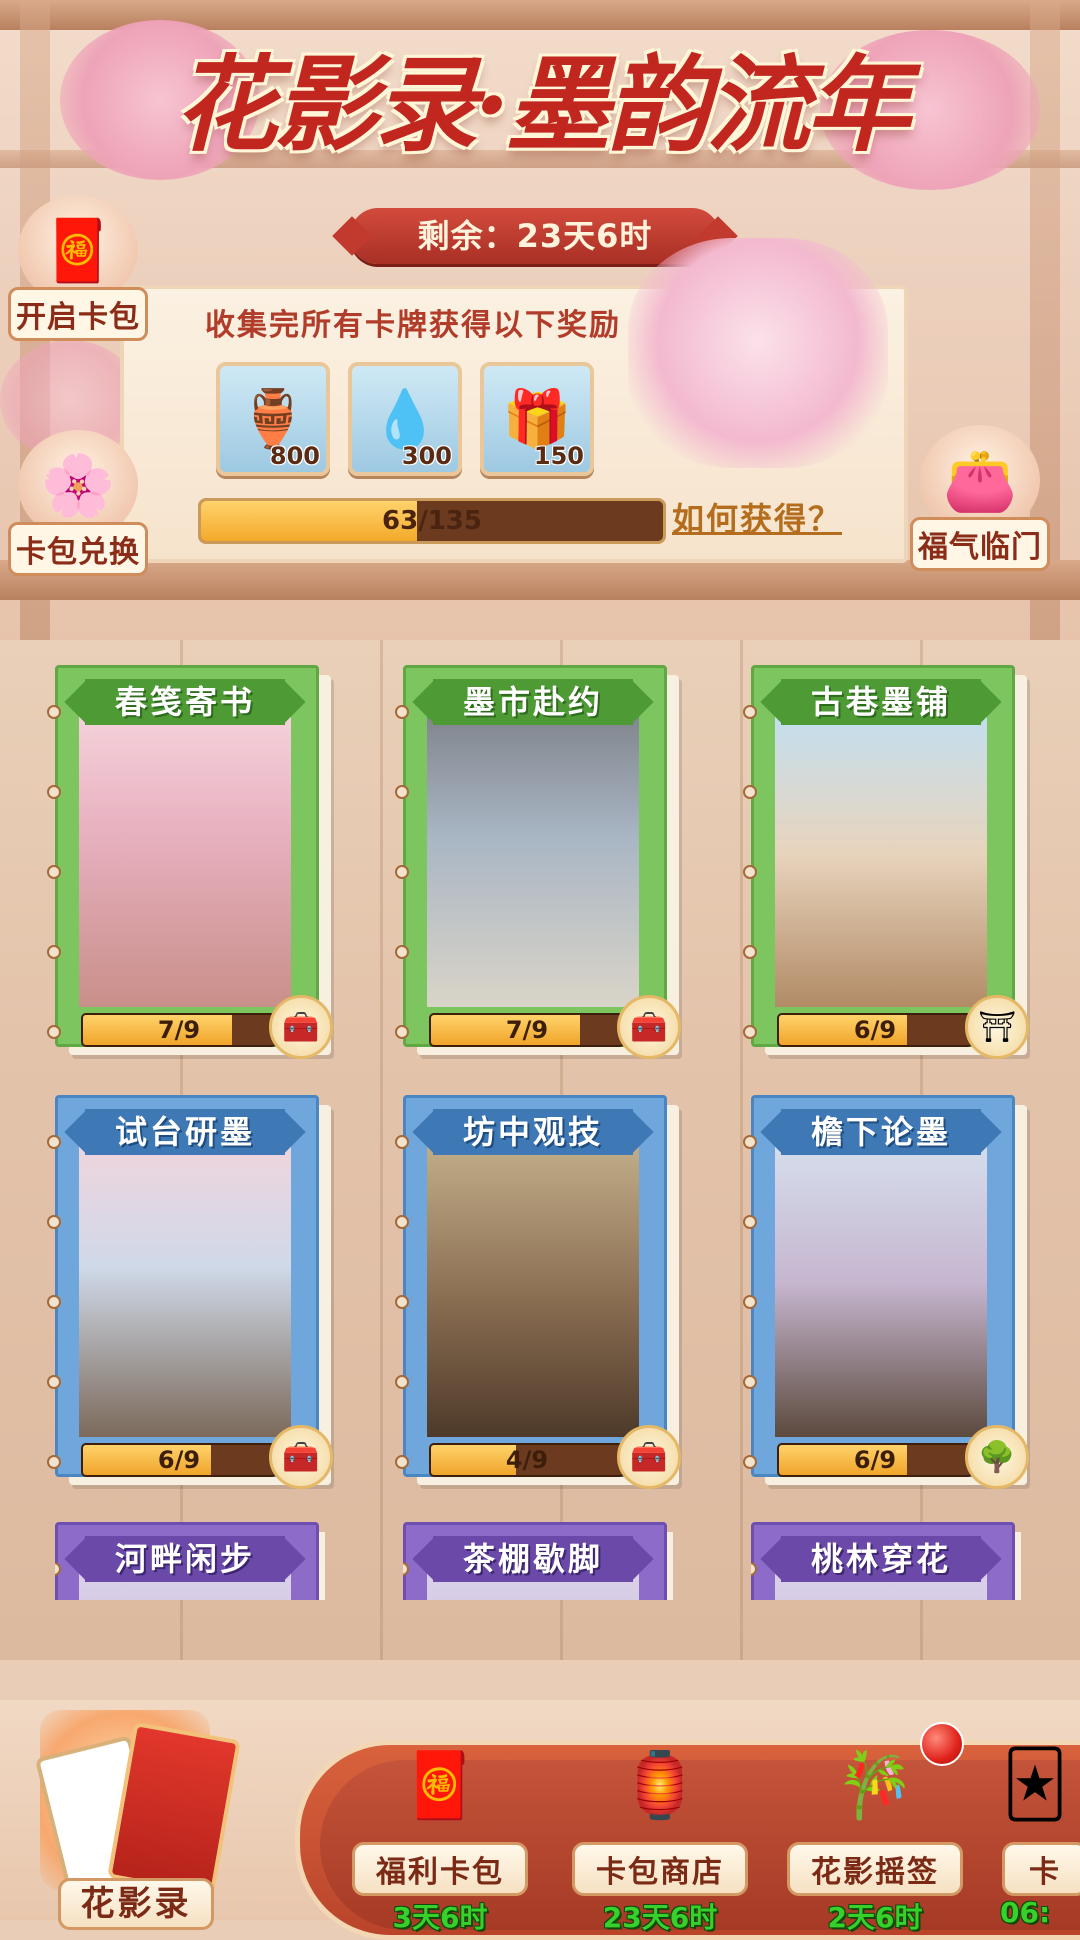 The width and height of the screenshot is (1080, 1940). I want to click on collection-progress-bar: 63/135, so click(432, 521).